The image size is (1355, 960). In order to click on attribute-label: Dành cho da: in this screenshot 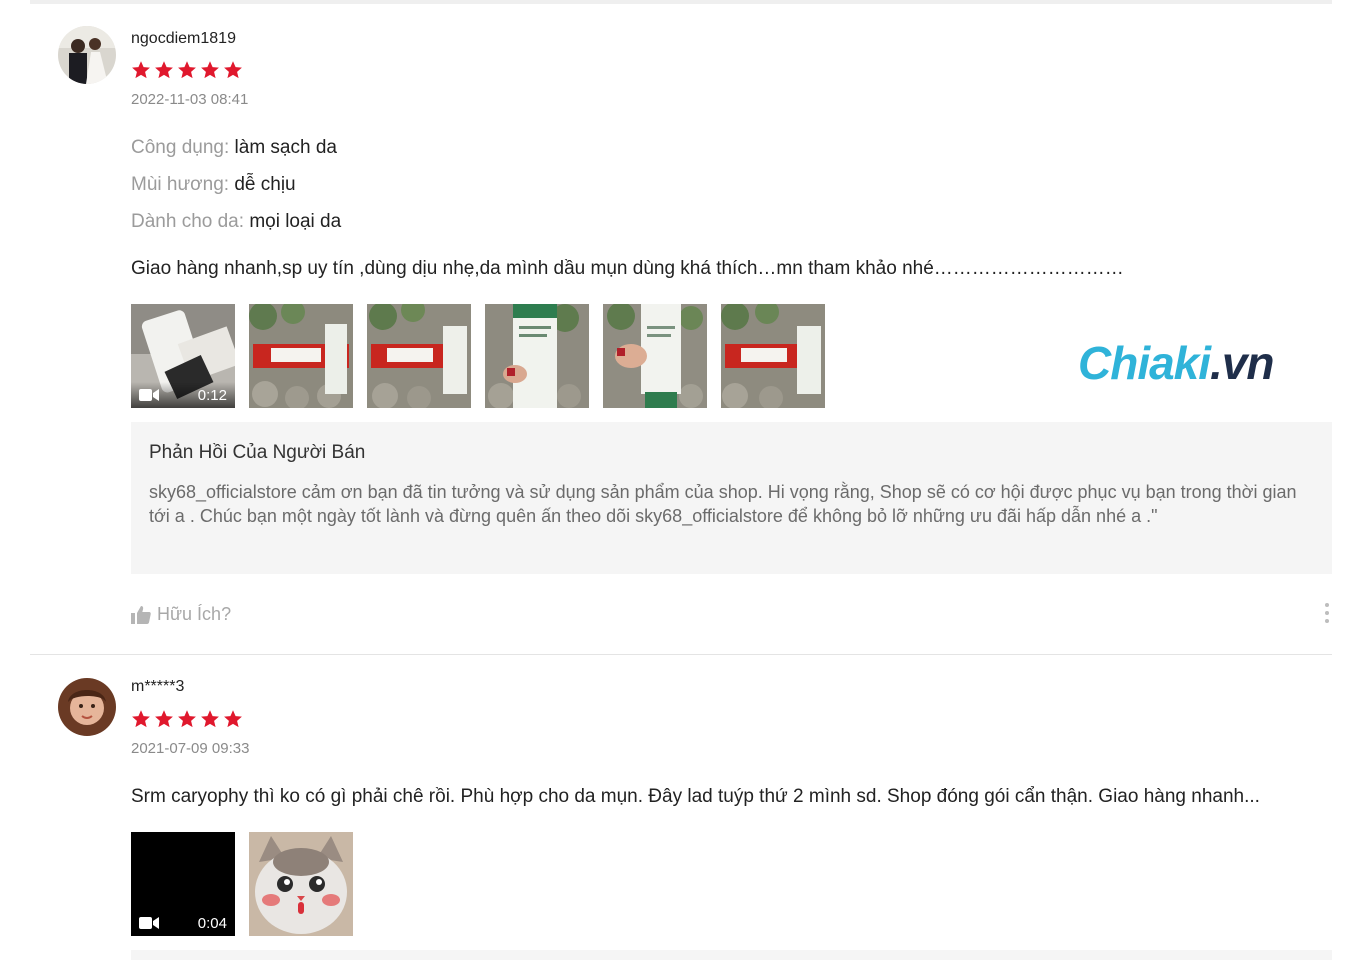, I will do `click(188, 221)`.